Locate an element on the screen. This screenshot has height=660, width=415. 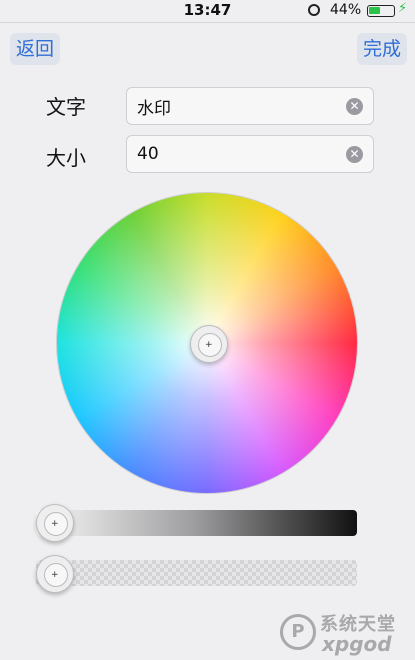
text-input is located at coordinates (237, 106).